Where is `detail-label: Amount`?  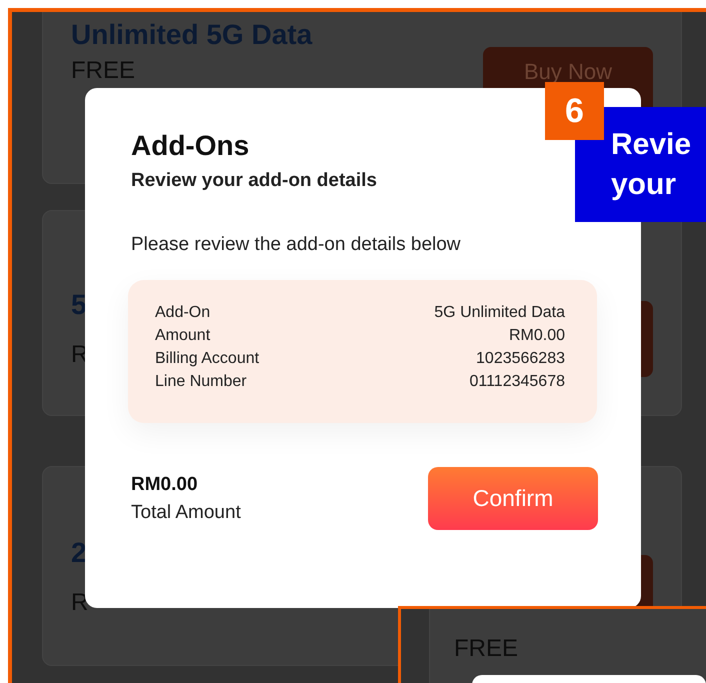 detail-label: Amount is located at coordinates (183, 336).